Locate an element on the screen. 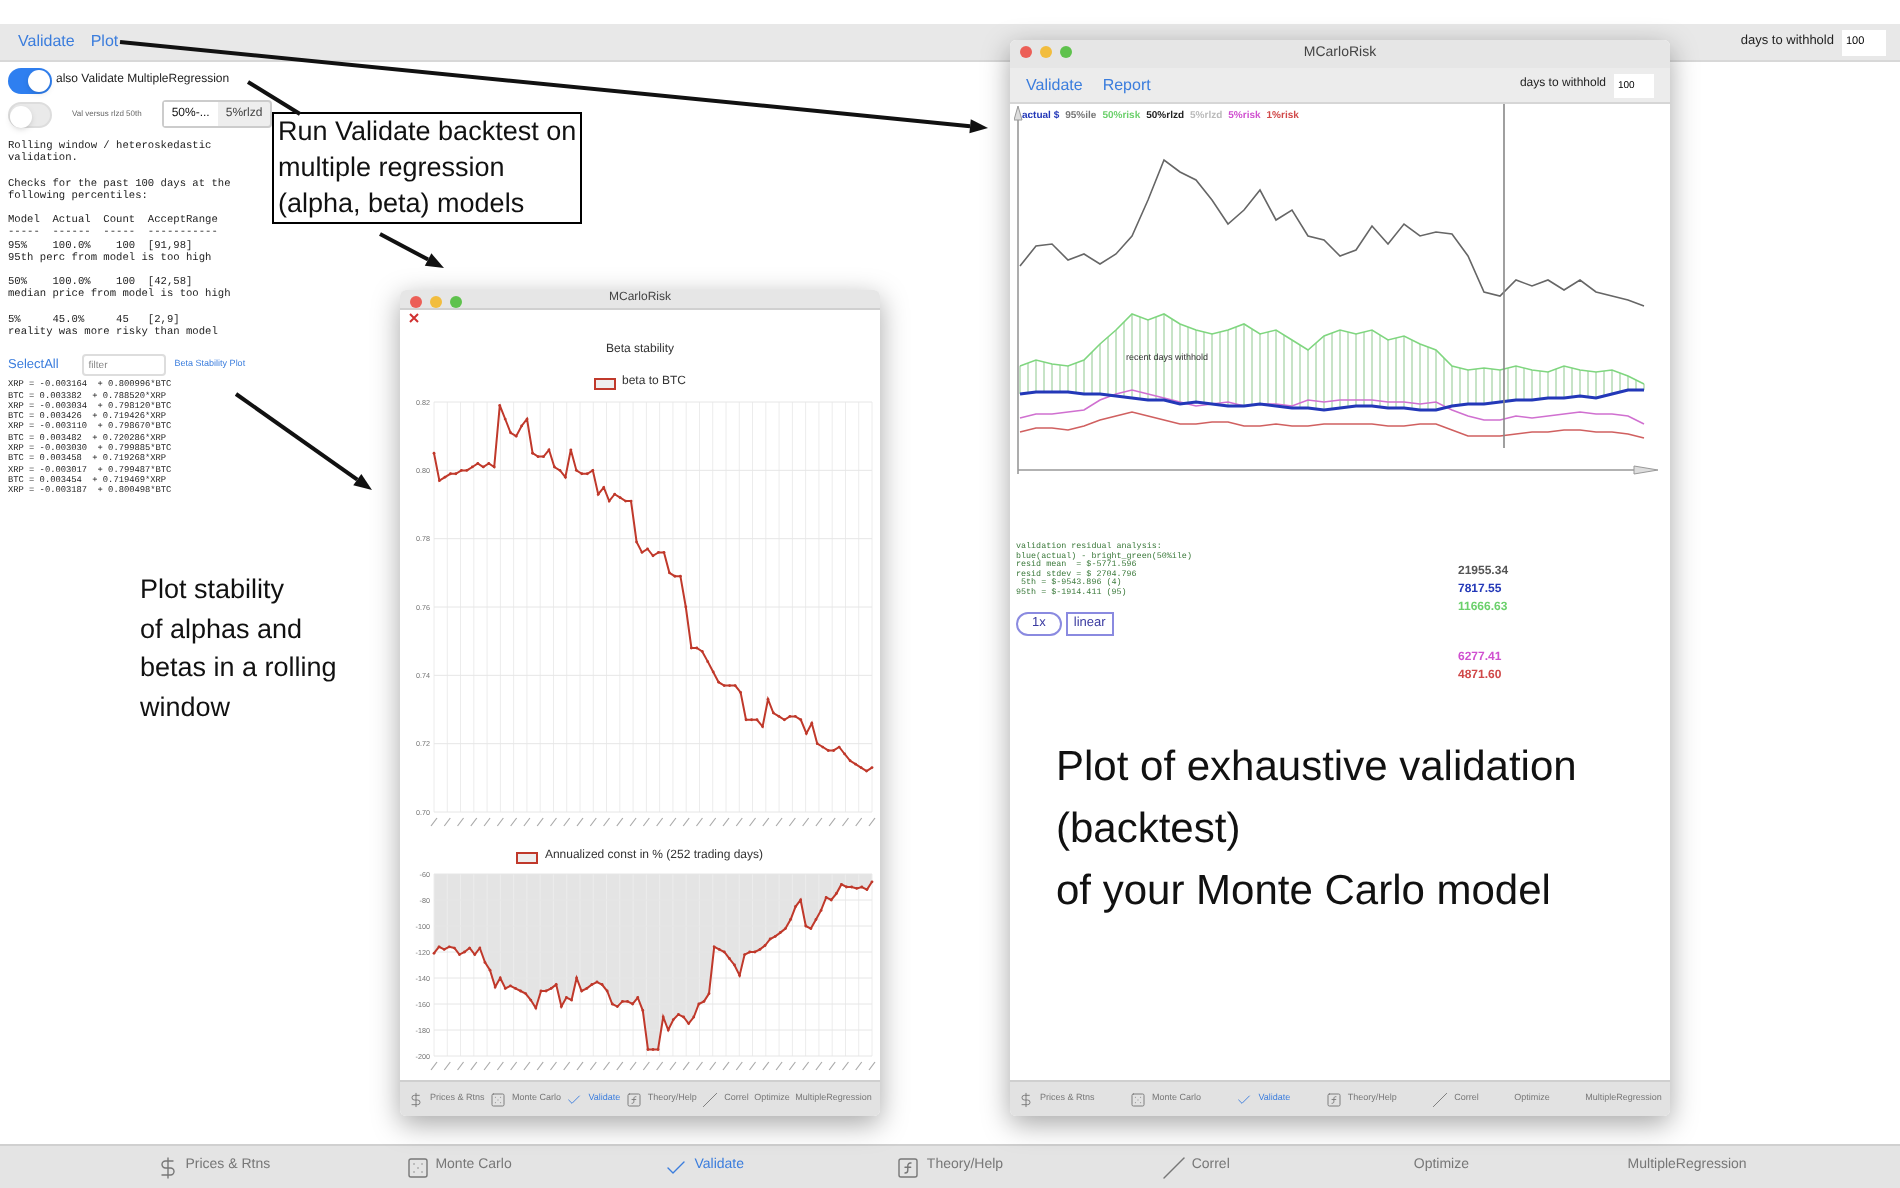  toolbar-link: Report is located at coordinates (1126, 85).